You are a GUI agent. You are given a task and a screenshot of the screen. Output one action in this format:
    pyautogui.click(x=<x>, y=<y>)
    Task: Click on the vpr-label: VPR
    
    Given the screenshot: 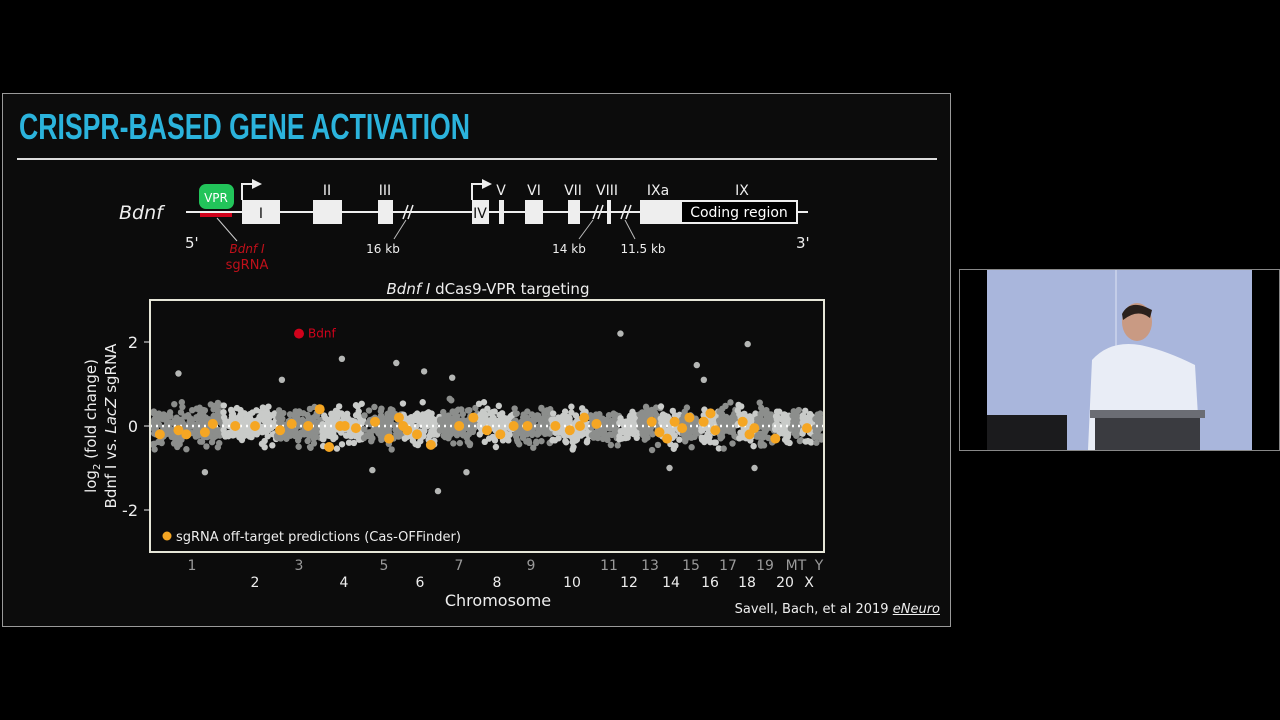 What is the action you would take?
    pyautogui.click(x=216, y=198)
    